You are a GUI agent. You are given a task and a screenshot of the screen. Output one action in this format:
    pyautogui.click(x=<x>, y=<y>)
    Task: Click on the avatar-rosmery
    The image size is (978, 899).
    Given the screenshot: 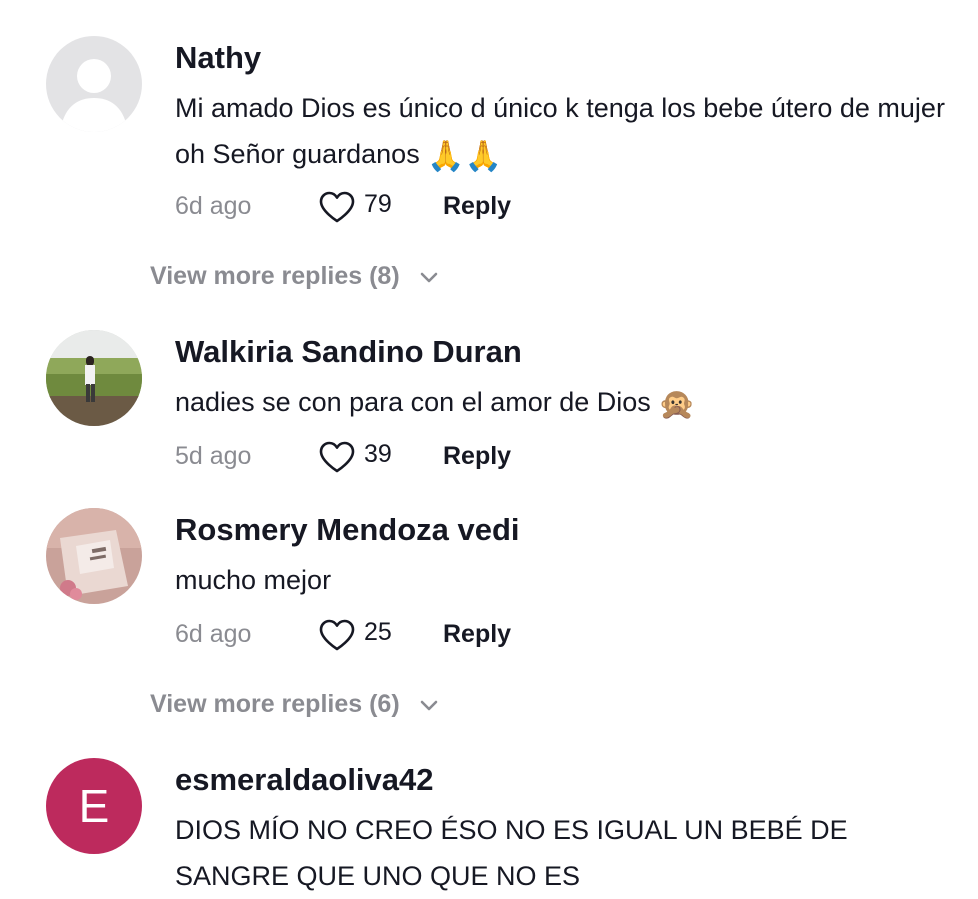 What is the action you would take?
    pyautogui.click(x=94, y=556)
    